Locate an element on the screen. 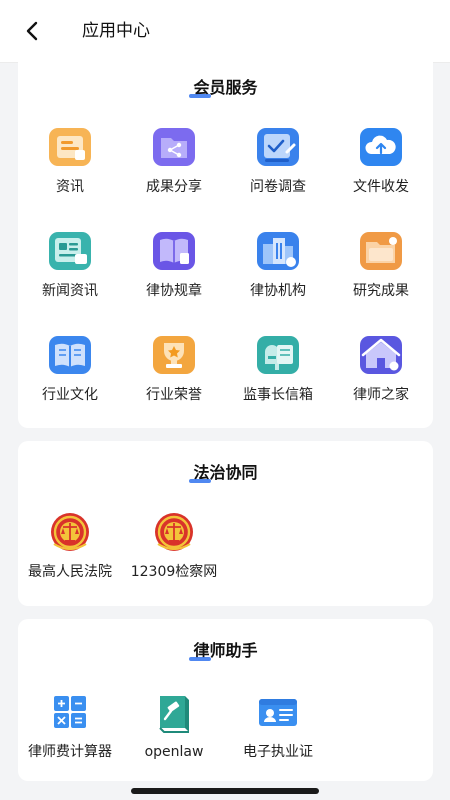 The image size is (450, 800). survey-icon is located at coordinates (278, 147).